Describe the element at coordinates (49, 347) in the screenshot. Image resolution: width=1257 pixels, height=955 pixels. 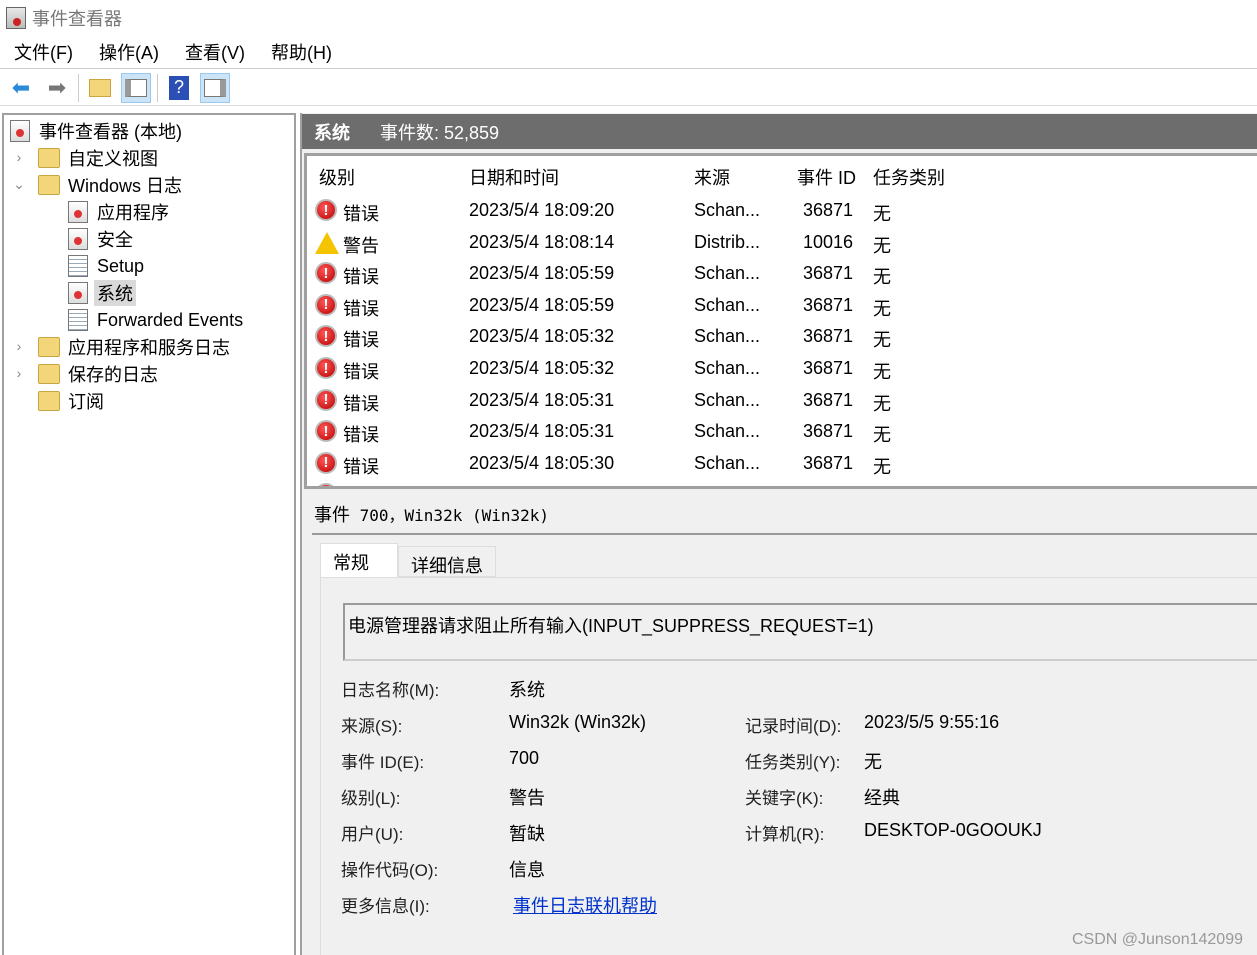
I see `folder-icon` at that location.